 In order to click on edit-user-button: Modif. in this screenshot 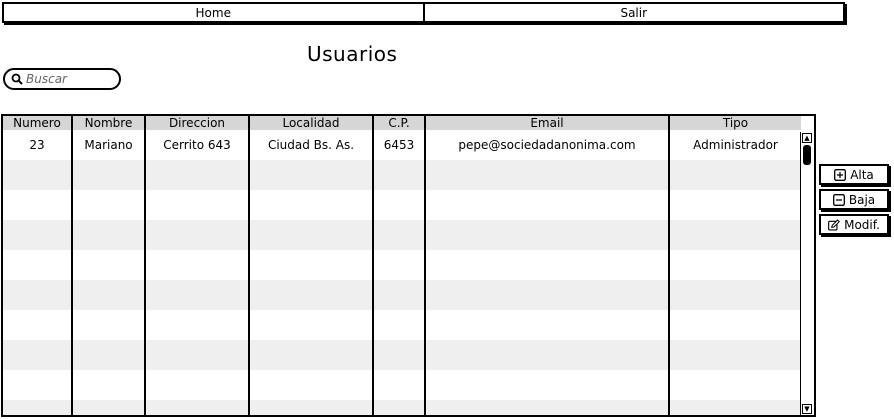, I will do `click(854, 224)`.